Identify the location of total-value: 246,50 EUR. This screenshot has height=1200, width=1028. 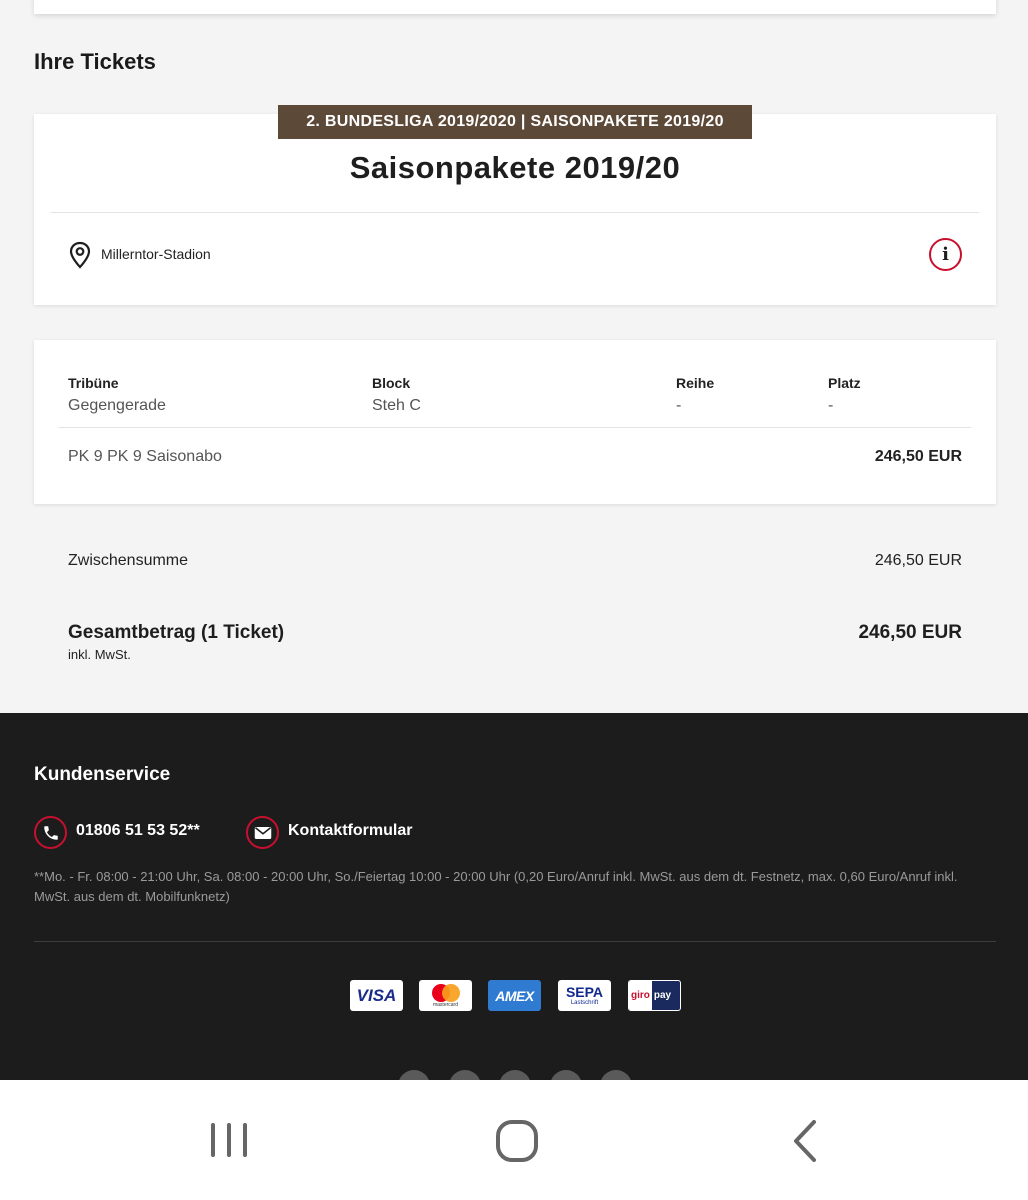
(910, 632).